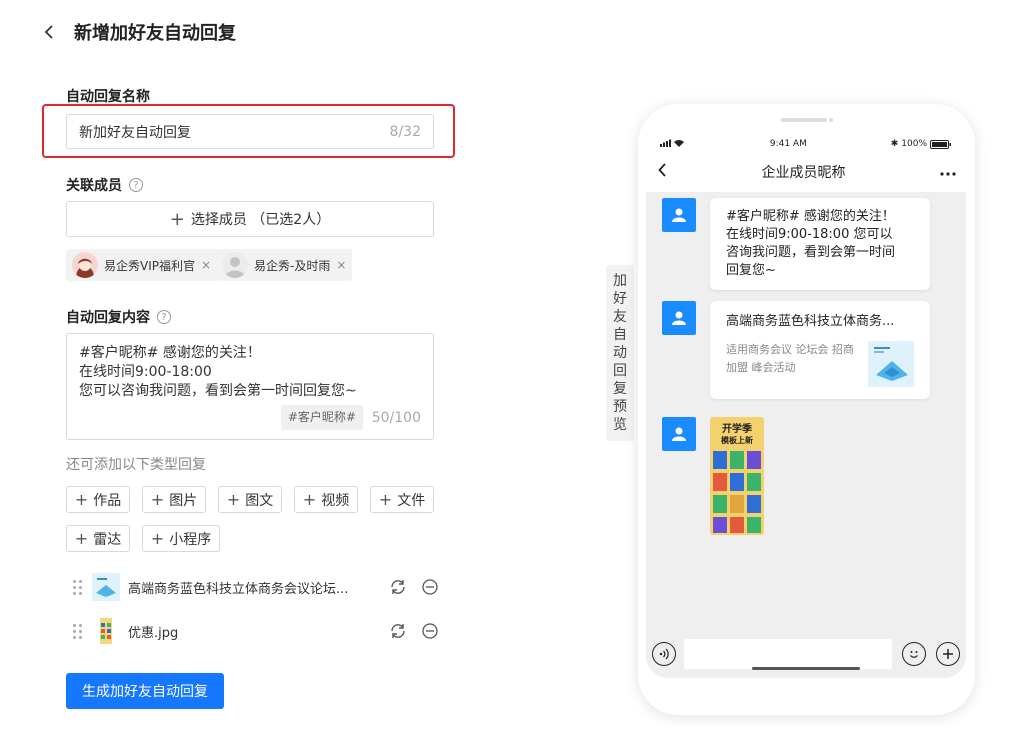 The width and height of the screenshot is (1011, 745). I want to click on select-members-button: + 选择成员 （已选2人）, so click(250, 219).